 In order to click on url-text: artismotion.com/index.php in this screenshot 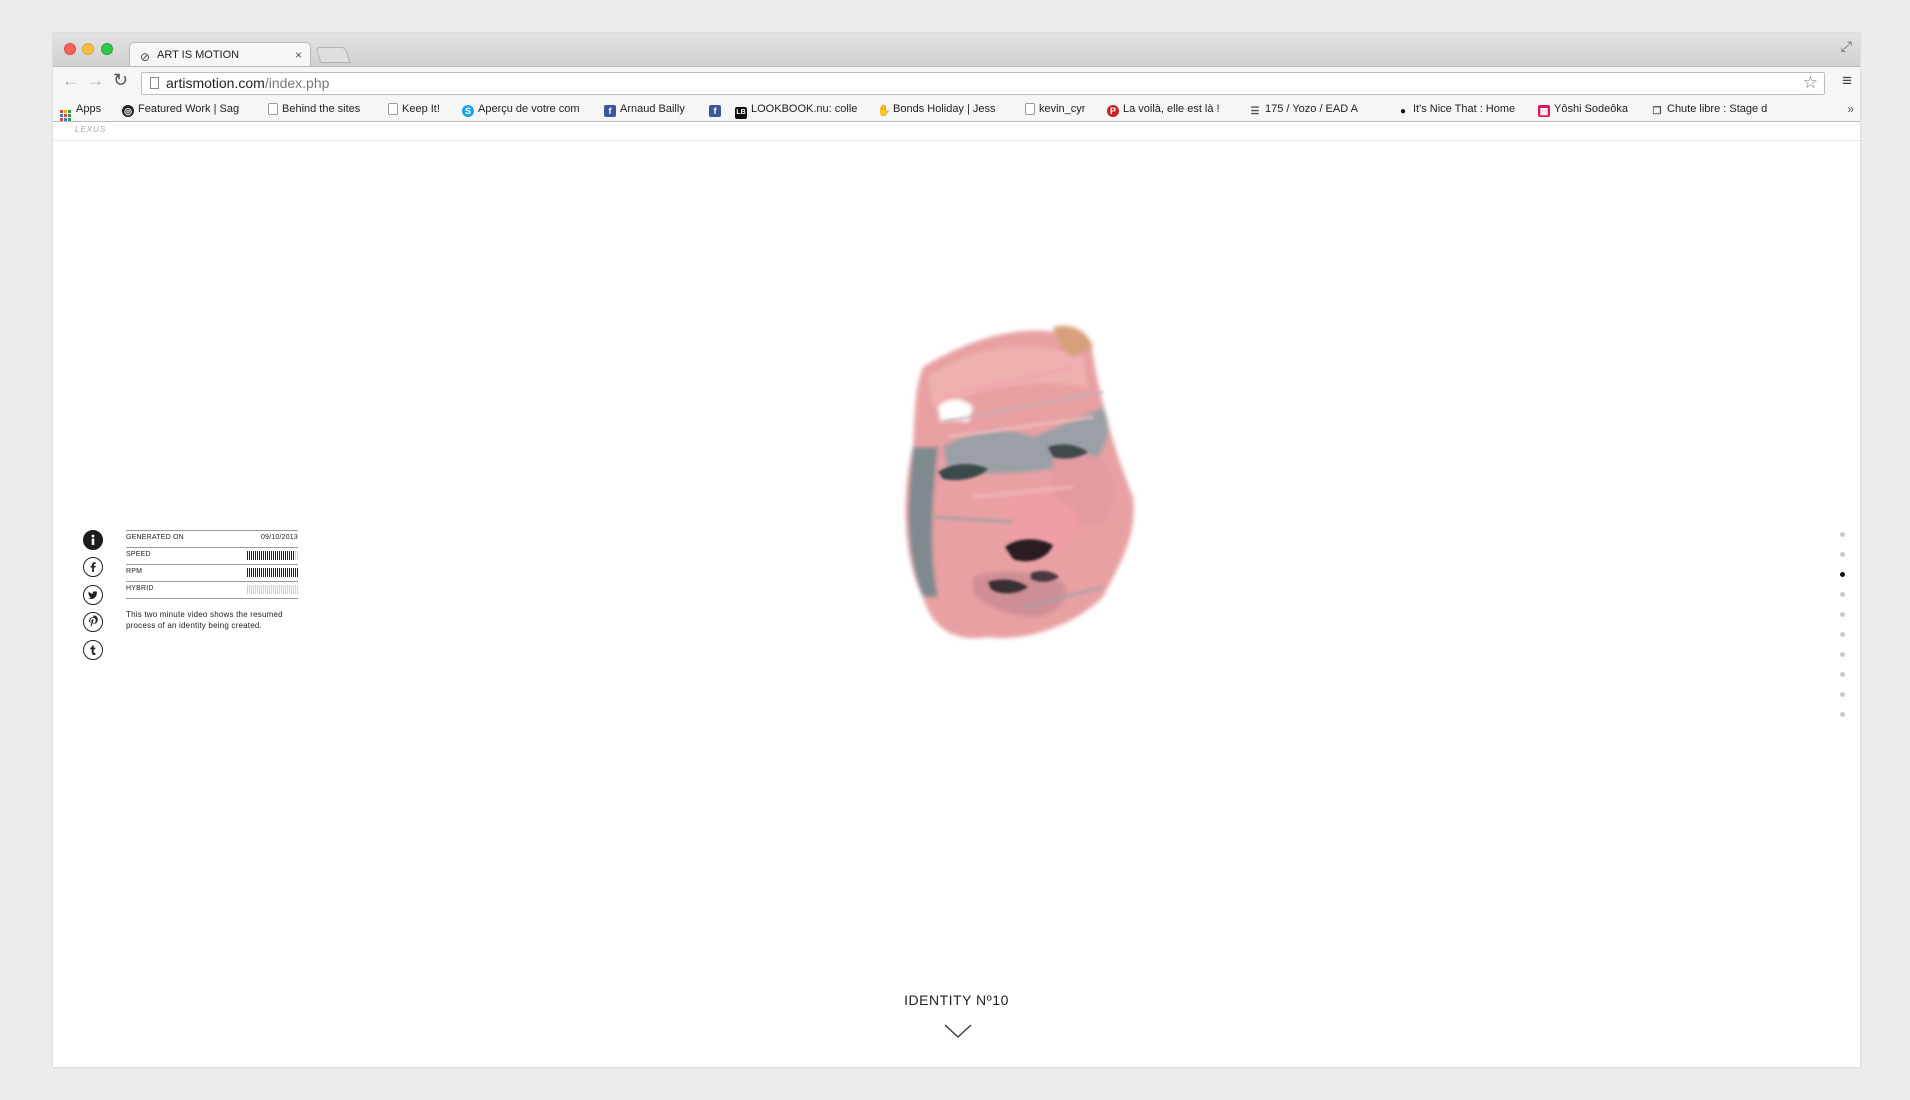, I will do `click(247, 83)`.